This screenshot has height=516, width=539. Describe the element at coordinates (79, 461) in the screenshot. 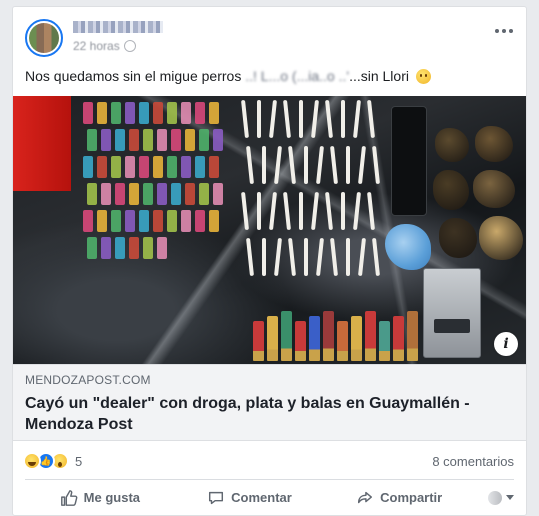

I see `reaction-count: 5` at that location.